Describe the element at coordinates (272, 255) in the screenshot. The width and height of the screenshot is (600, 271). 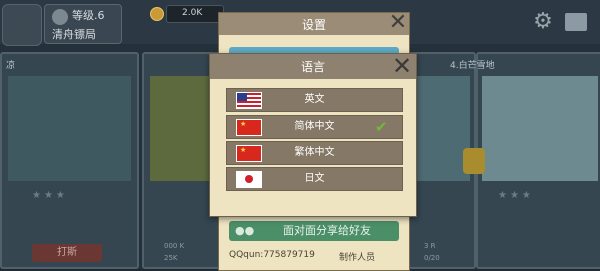
I see `qq-group-text: QQqun:775879719` at that location.